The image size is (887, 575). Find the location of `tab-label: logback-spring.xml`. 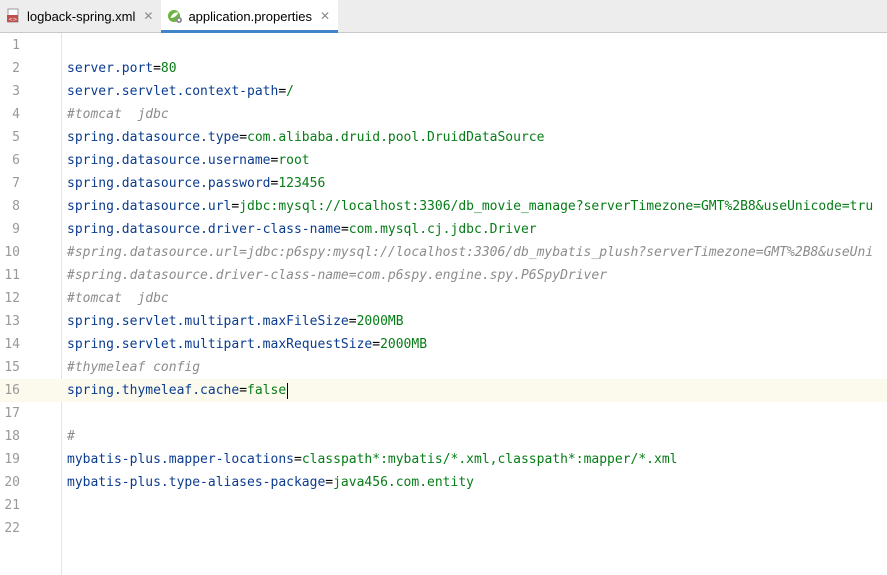

tab-label: logback-spring.xml is located at coordinates (81, 16).